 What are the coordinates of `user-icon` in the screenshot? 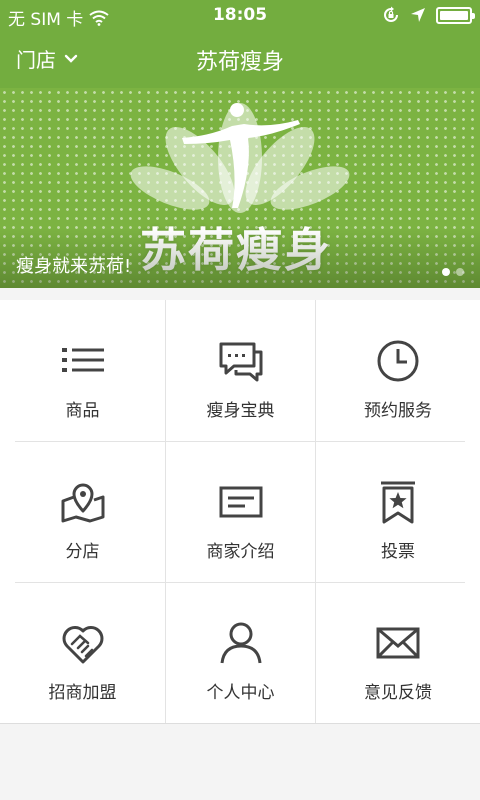 It's located at (240, 643).